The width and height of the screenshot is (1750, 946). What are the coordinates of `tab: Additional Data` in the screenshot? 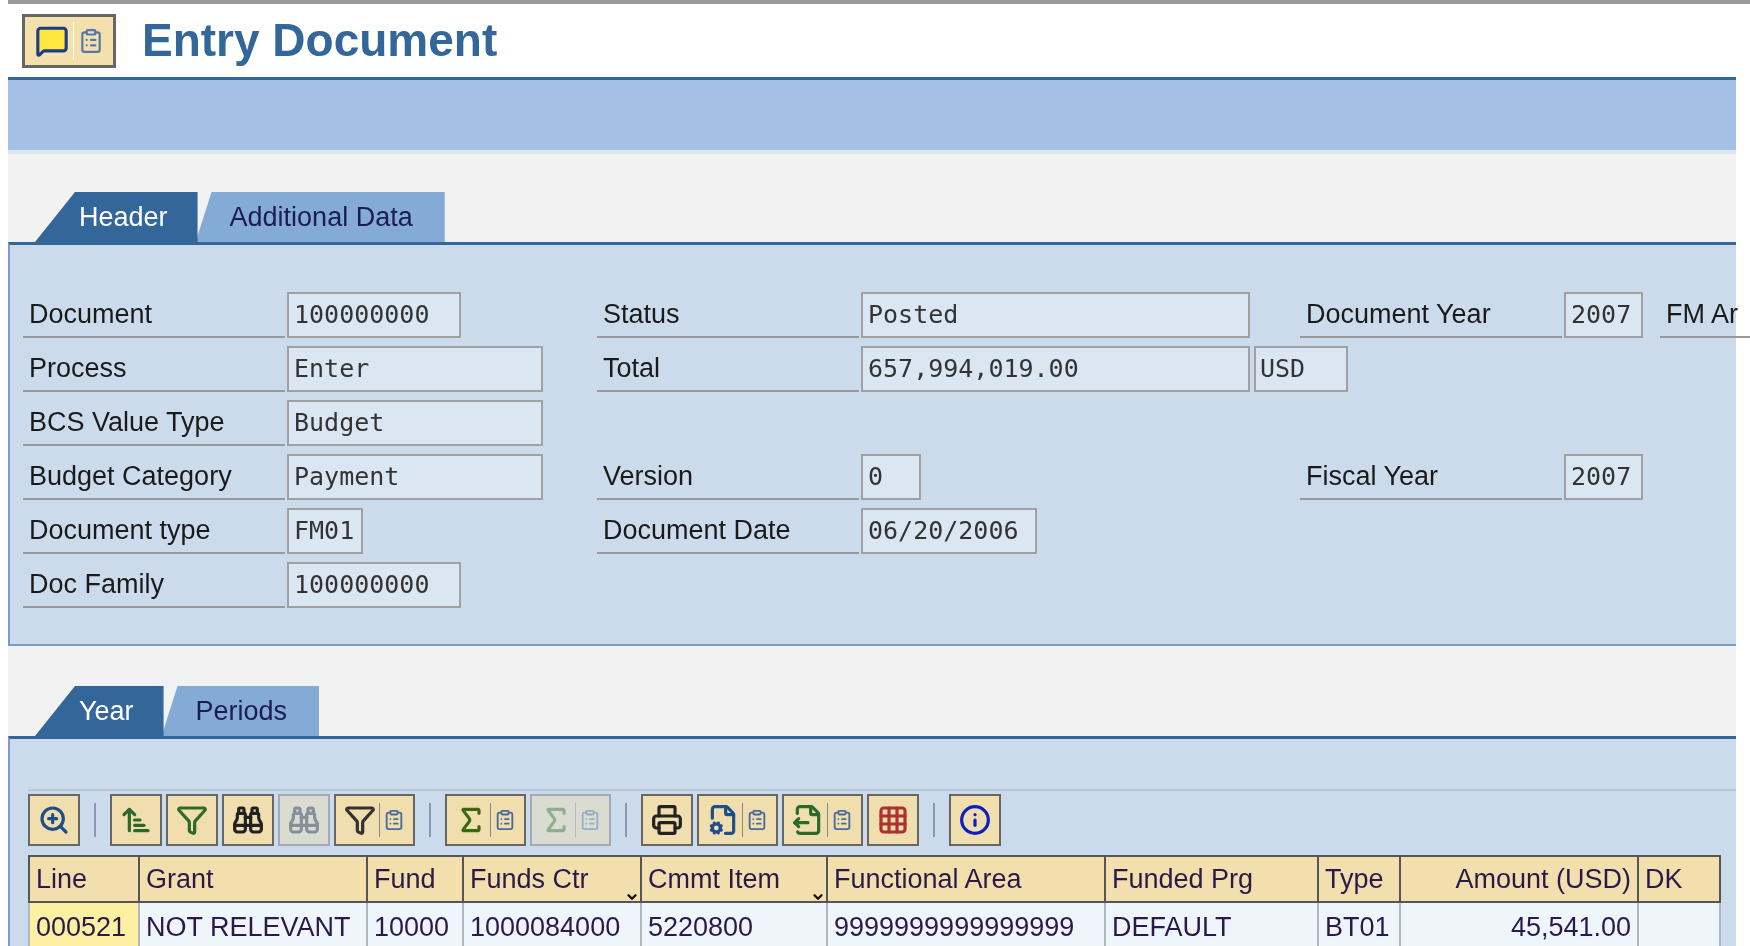 It's located at (320, 217).